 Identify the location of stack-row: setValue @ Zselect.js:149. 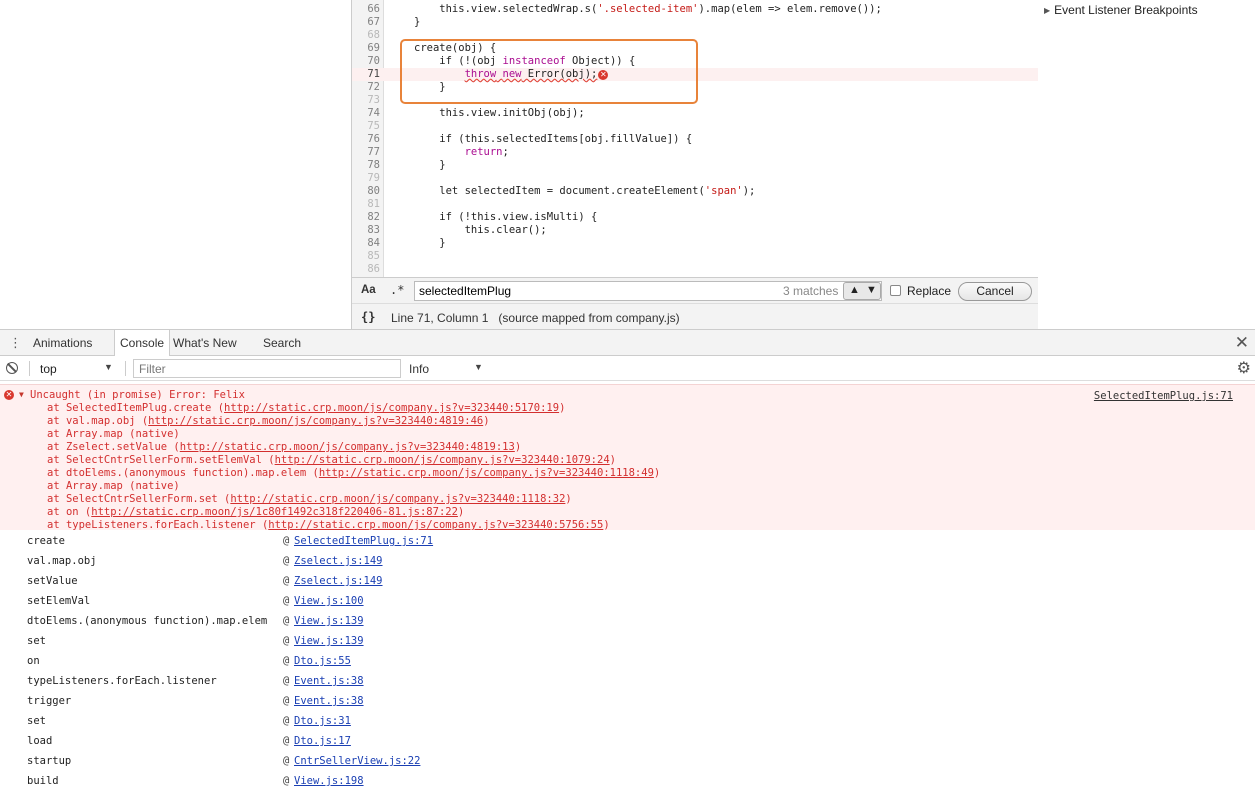
(627, 581).